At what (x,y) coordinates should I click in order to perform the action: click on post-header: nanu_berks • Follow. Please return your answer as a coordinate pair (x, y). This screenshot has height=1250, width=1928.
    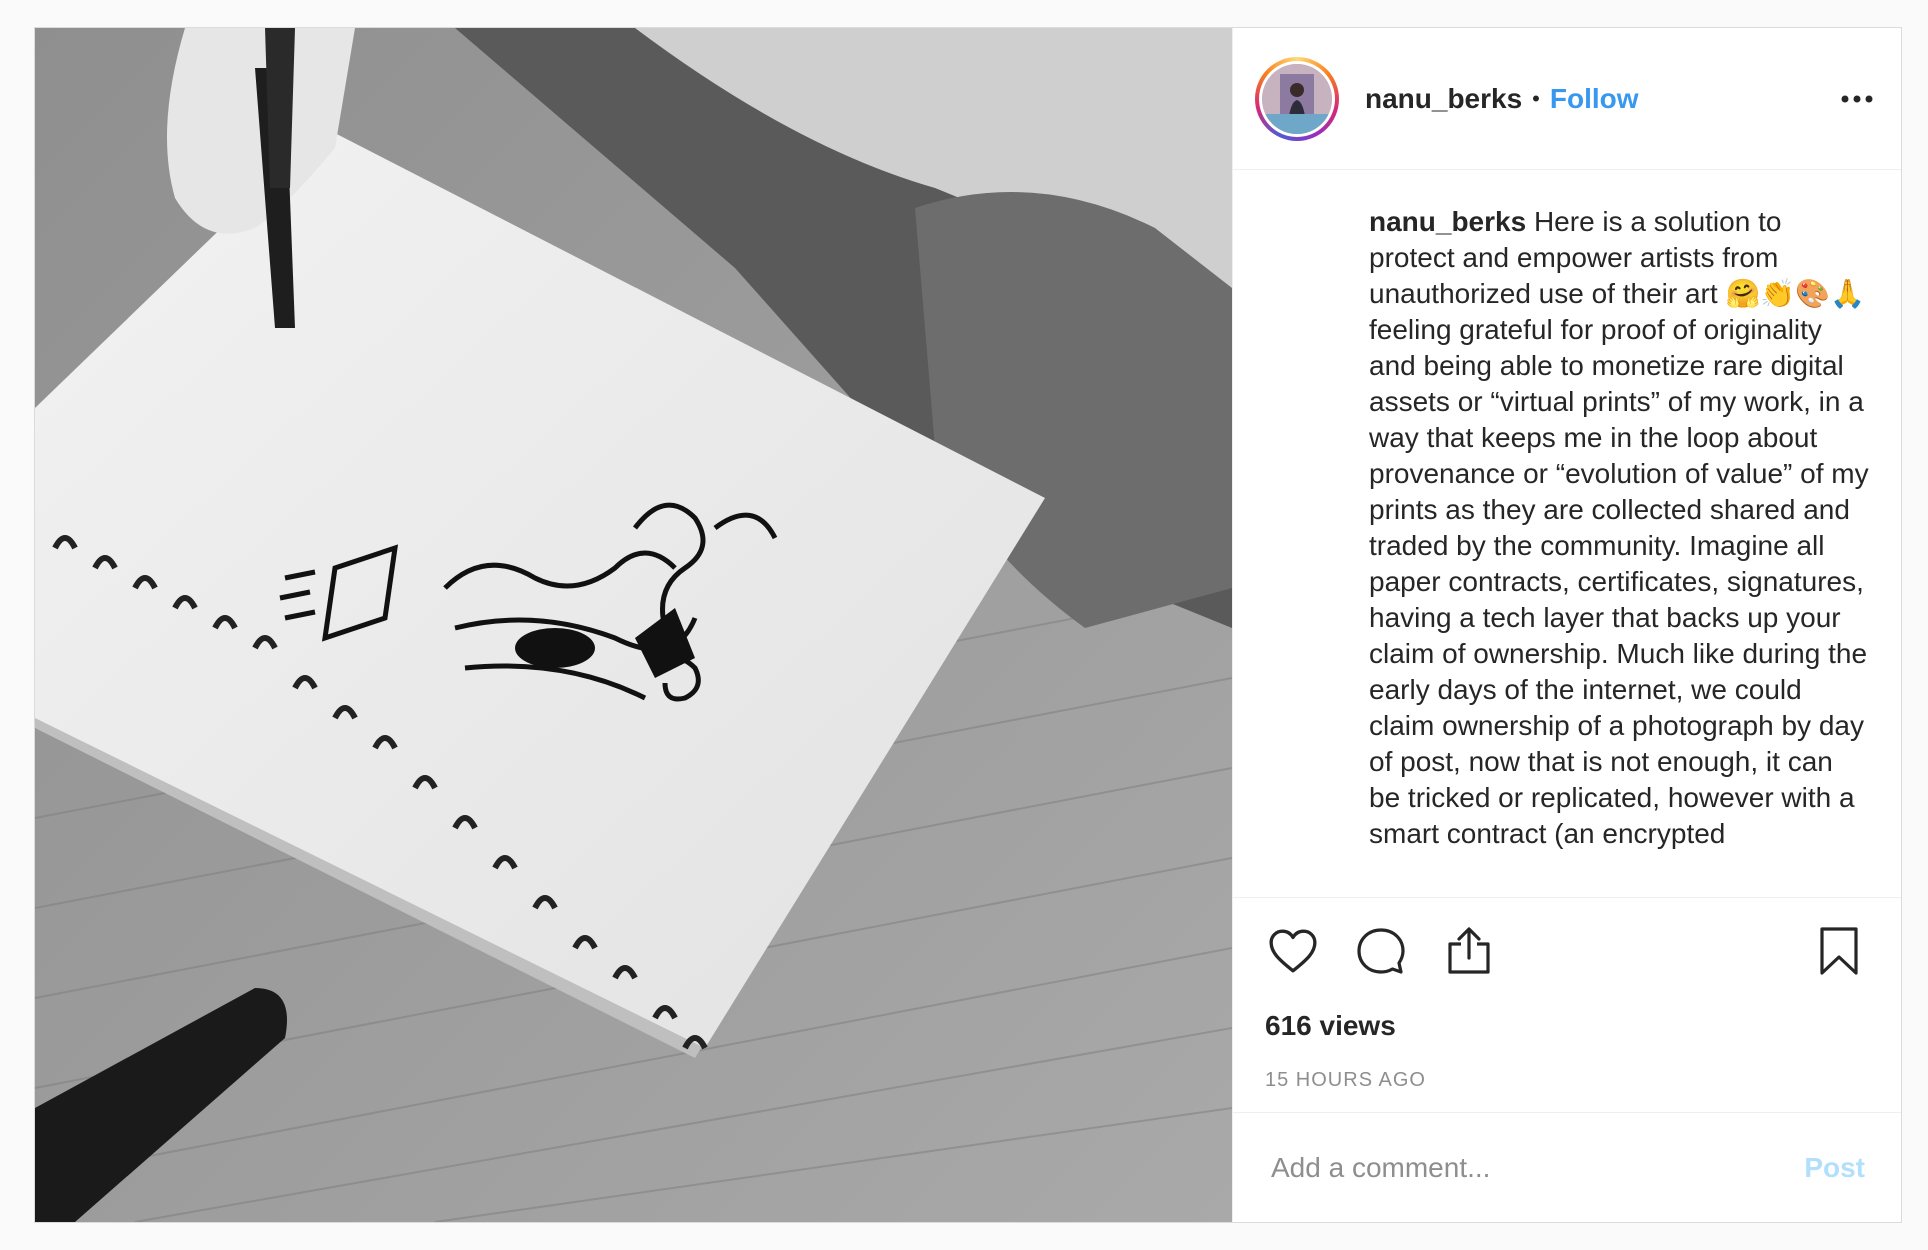
    Looking at the image, I should click on (1567, 99).